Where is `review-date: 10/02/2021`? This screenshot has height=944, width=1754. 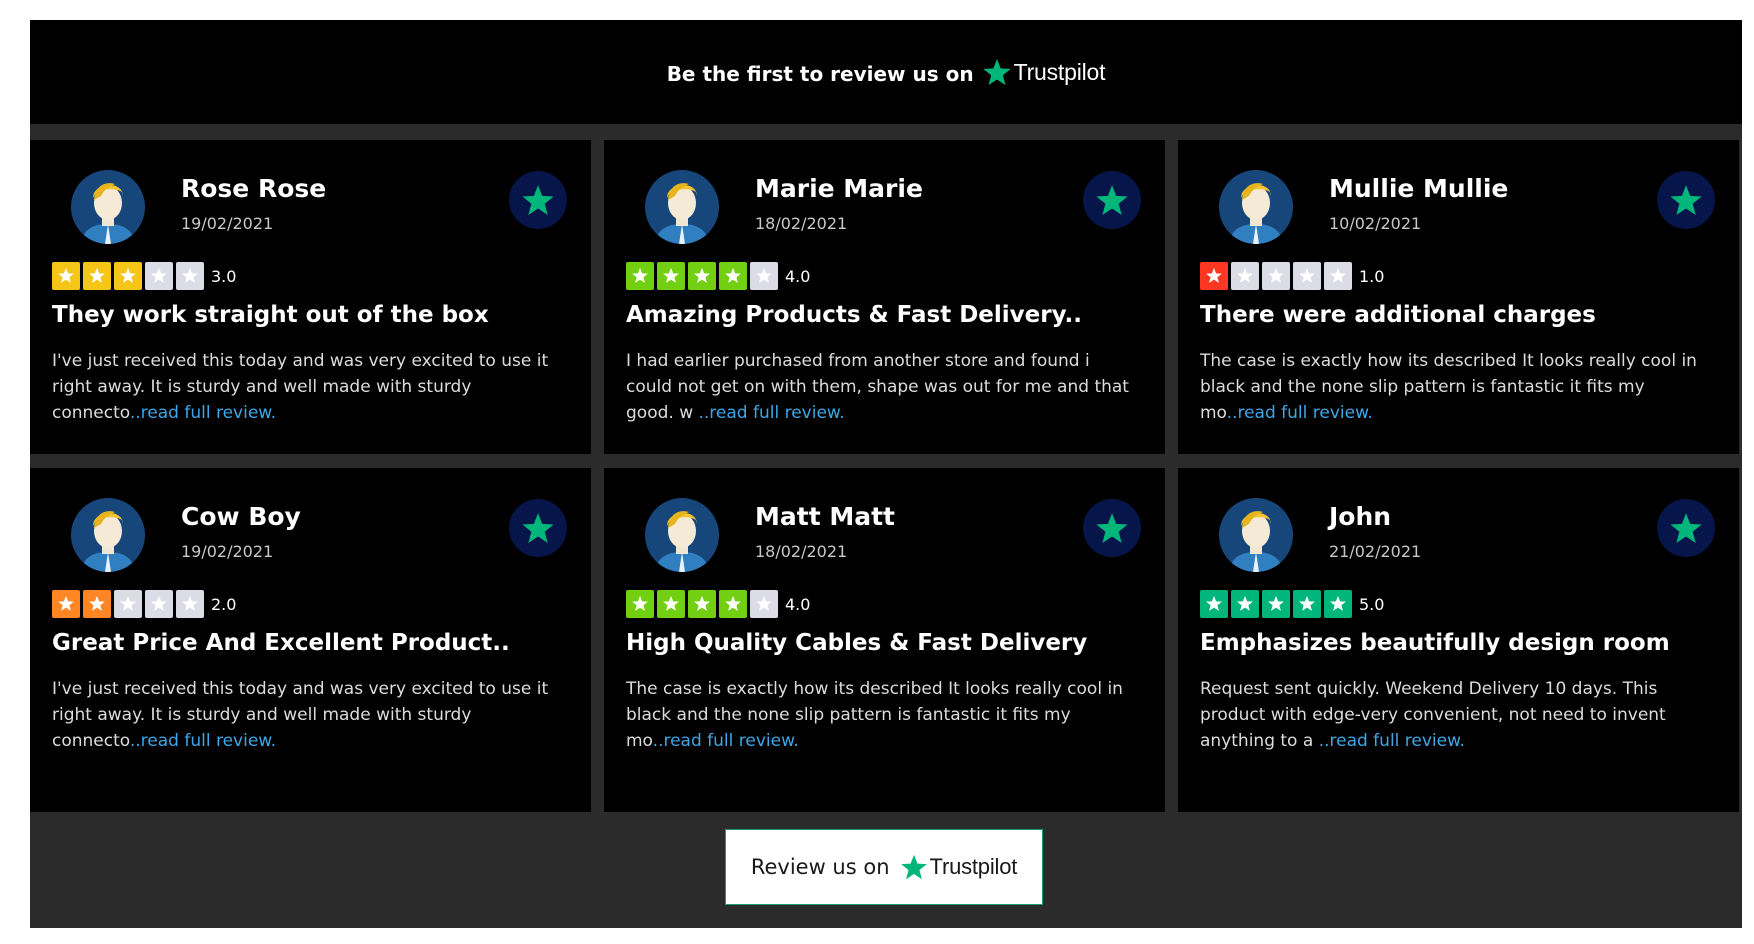 review-date: 10/02/2021 is located at coordinates (1375, 223).